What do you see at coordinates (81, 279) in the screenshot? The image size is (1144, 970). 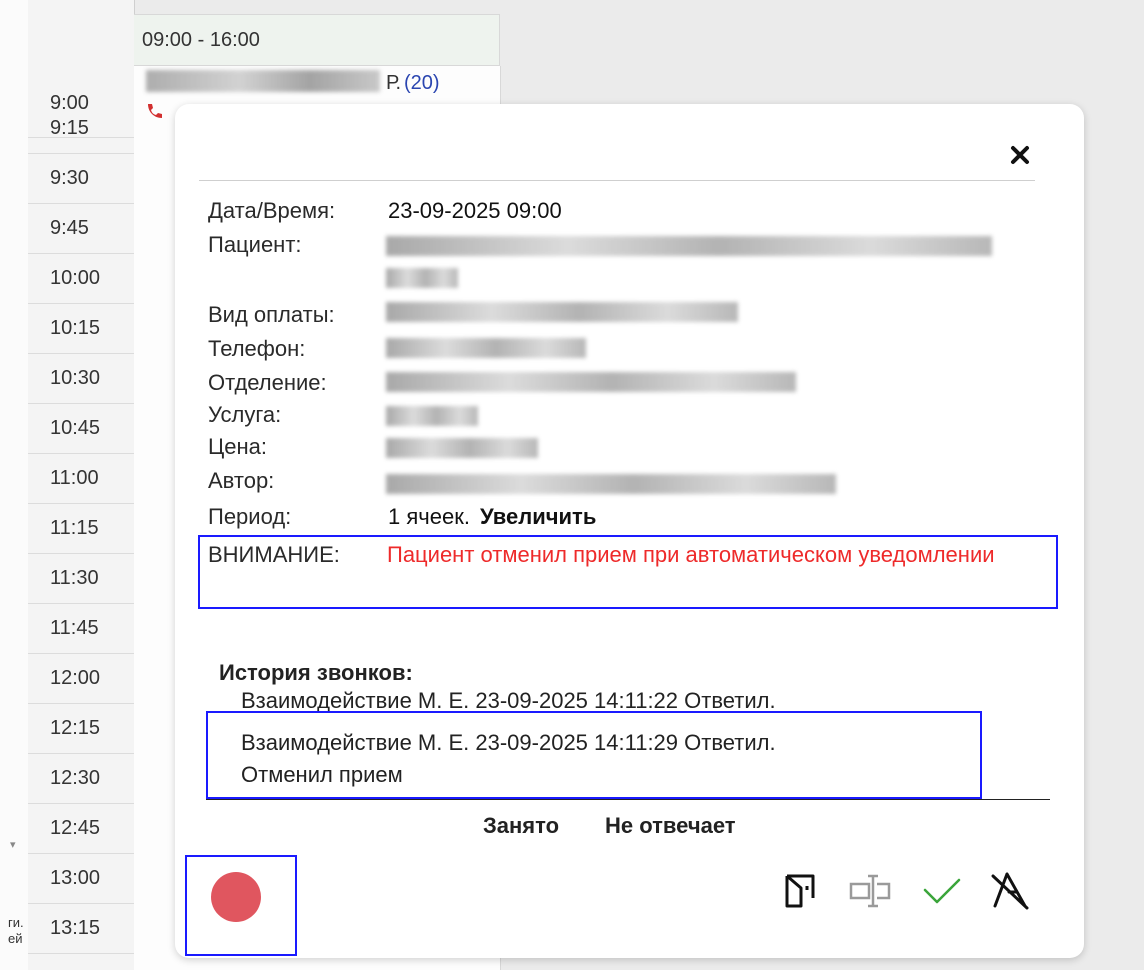 I see `time-slot-label: 10:00` at bounding box center [81, 279].